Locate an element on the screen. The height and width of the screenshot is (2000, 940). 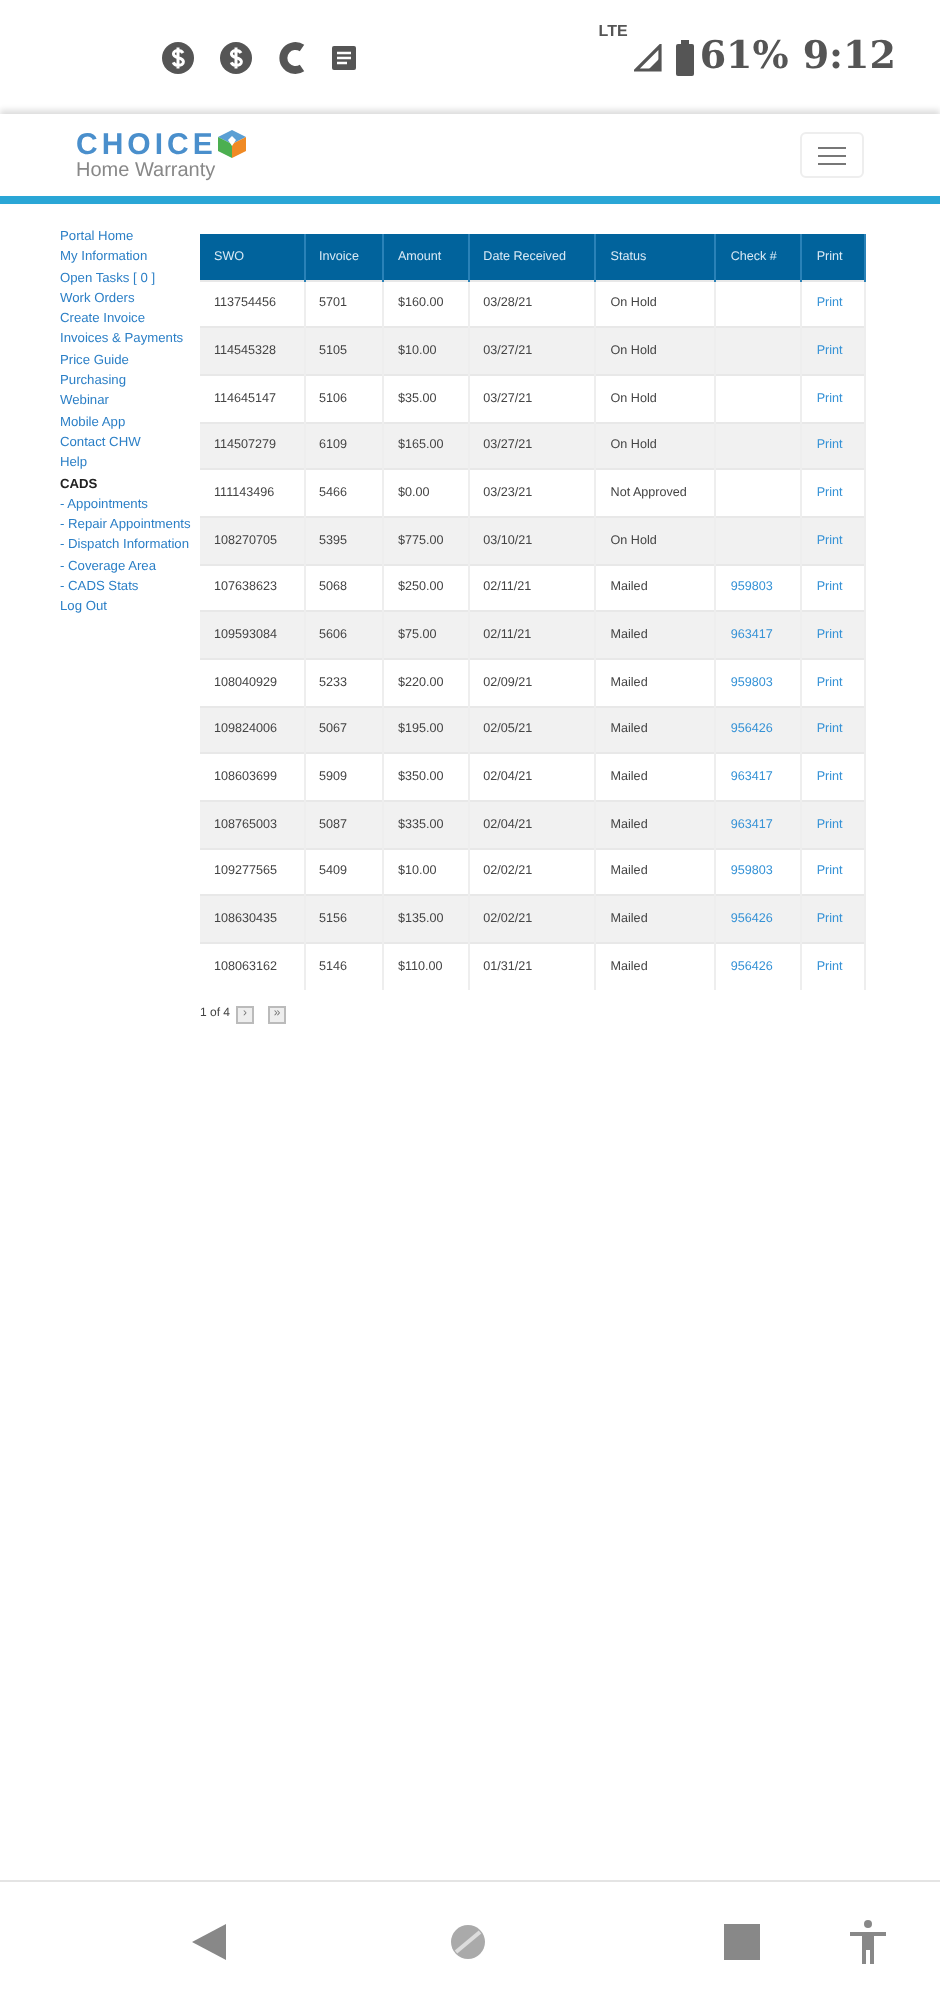
back-icon is located at coordinates (210, 1941).